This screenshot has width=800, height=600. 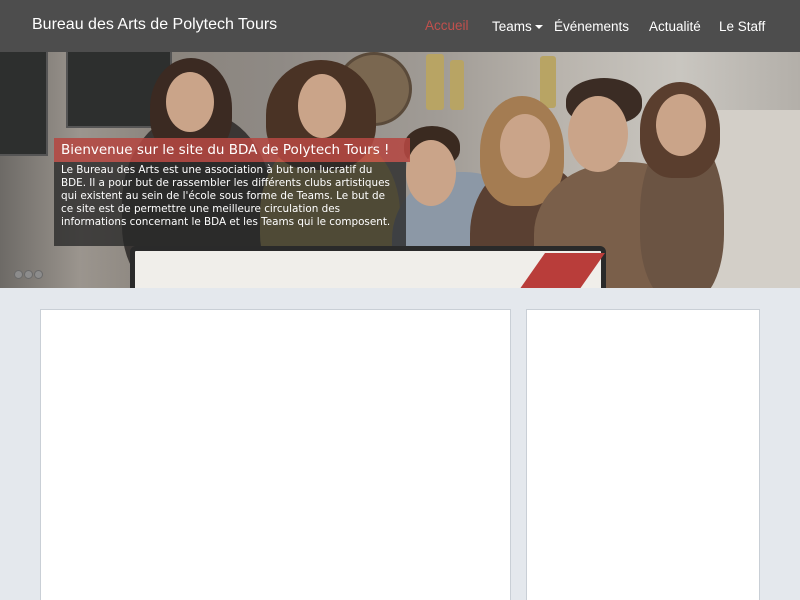 What do you see at coordinates (675, 26) in the screenshot?
I see `nav-item-actualite: Actualité` at bounding box center [675, 26].